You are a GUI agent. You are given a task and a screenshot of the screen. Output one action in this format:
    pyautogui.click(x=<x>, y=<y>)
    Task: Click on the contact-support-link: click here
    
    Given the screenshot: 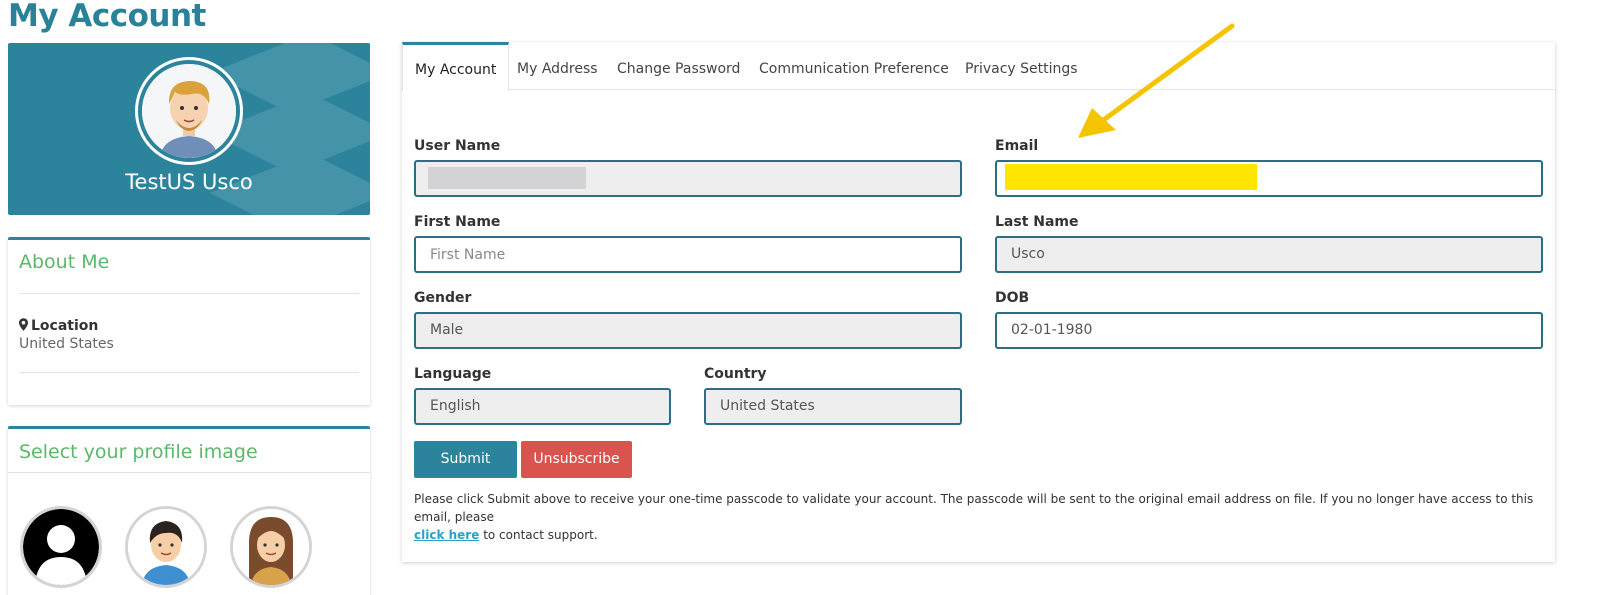 What is the action you would take?
    pyautogui.click(x=446, y=535)
    